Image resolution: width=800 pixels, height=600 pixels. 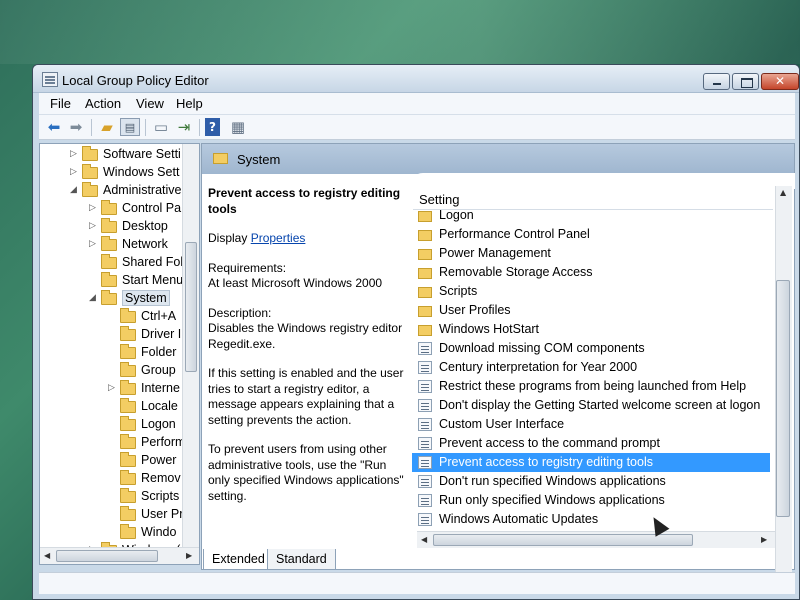 I want to click on list-item-label: Custom User Interface, so click(x=502, y=424).